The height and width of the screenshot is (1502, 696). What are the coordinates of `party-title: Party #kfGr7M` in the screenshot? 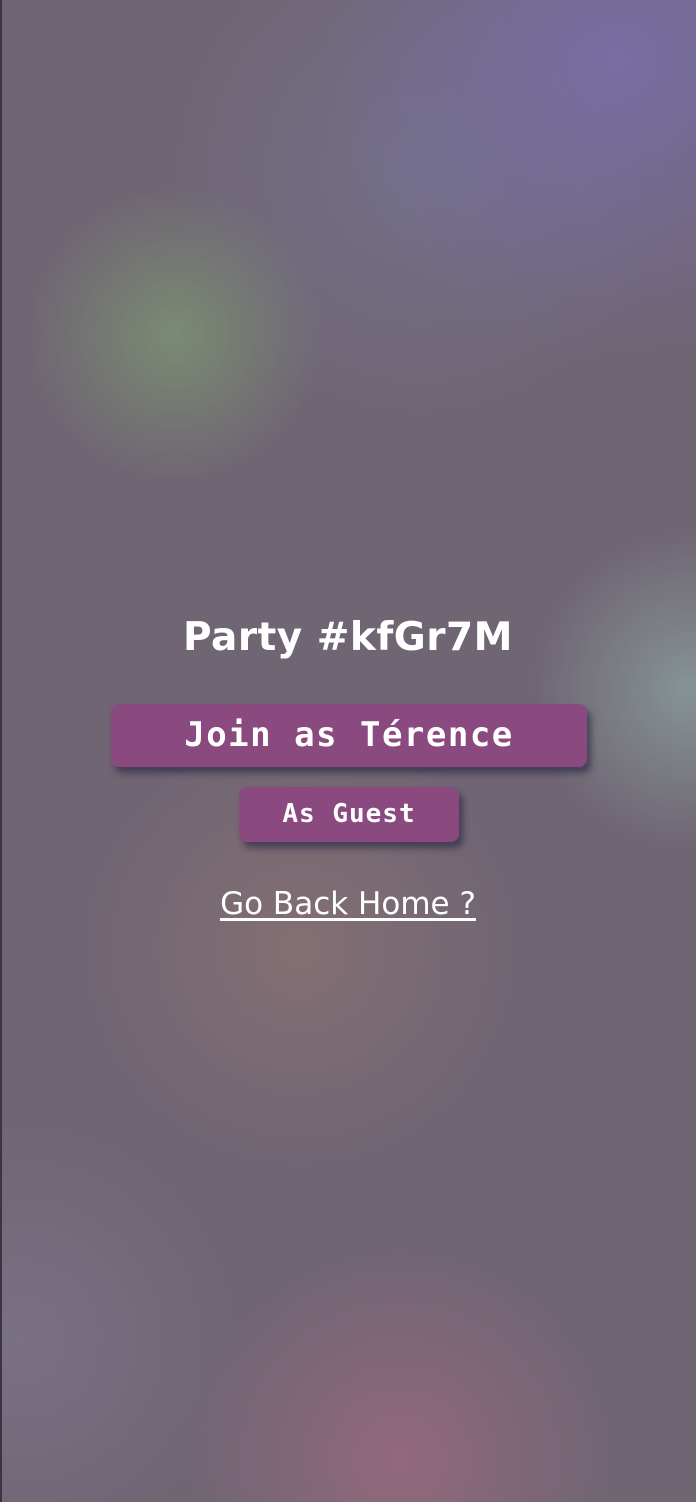 It's located at (347, 637).